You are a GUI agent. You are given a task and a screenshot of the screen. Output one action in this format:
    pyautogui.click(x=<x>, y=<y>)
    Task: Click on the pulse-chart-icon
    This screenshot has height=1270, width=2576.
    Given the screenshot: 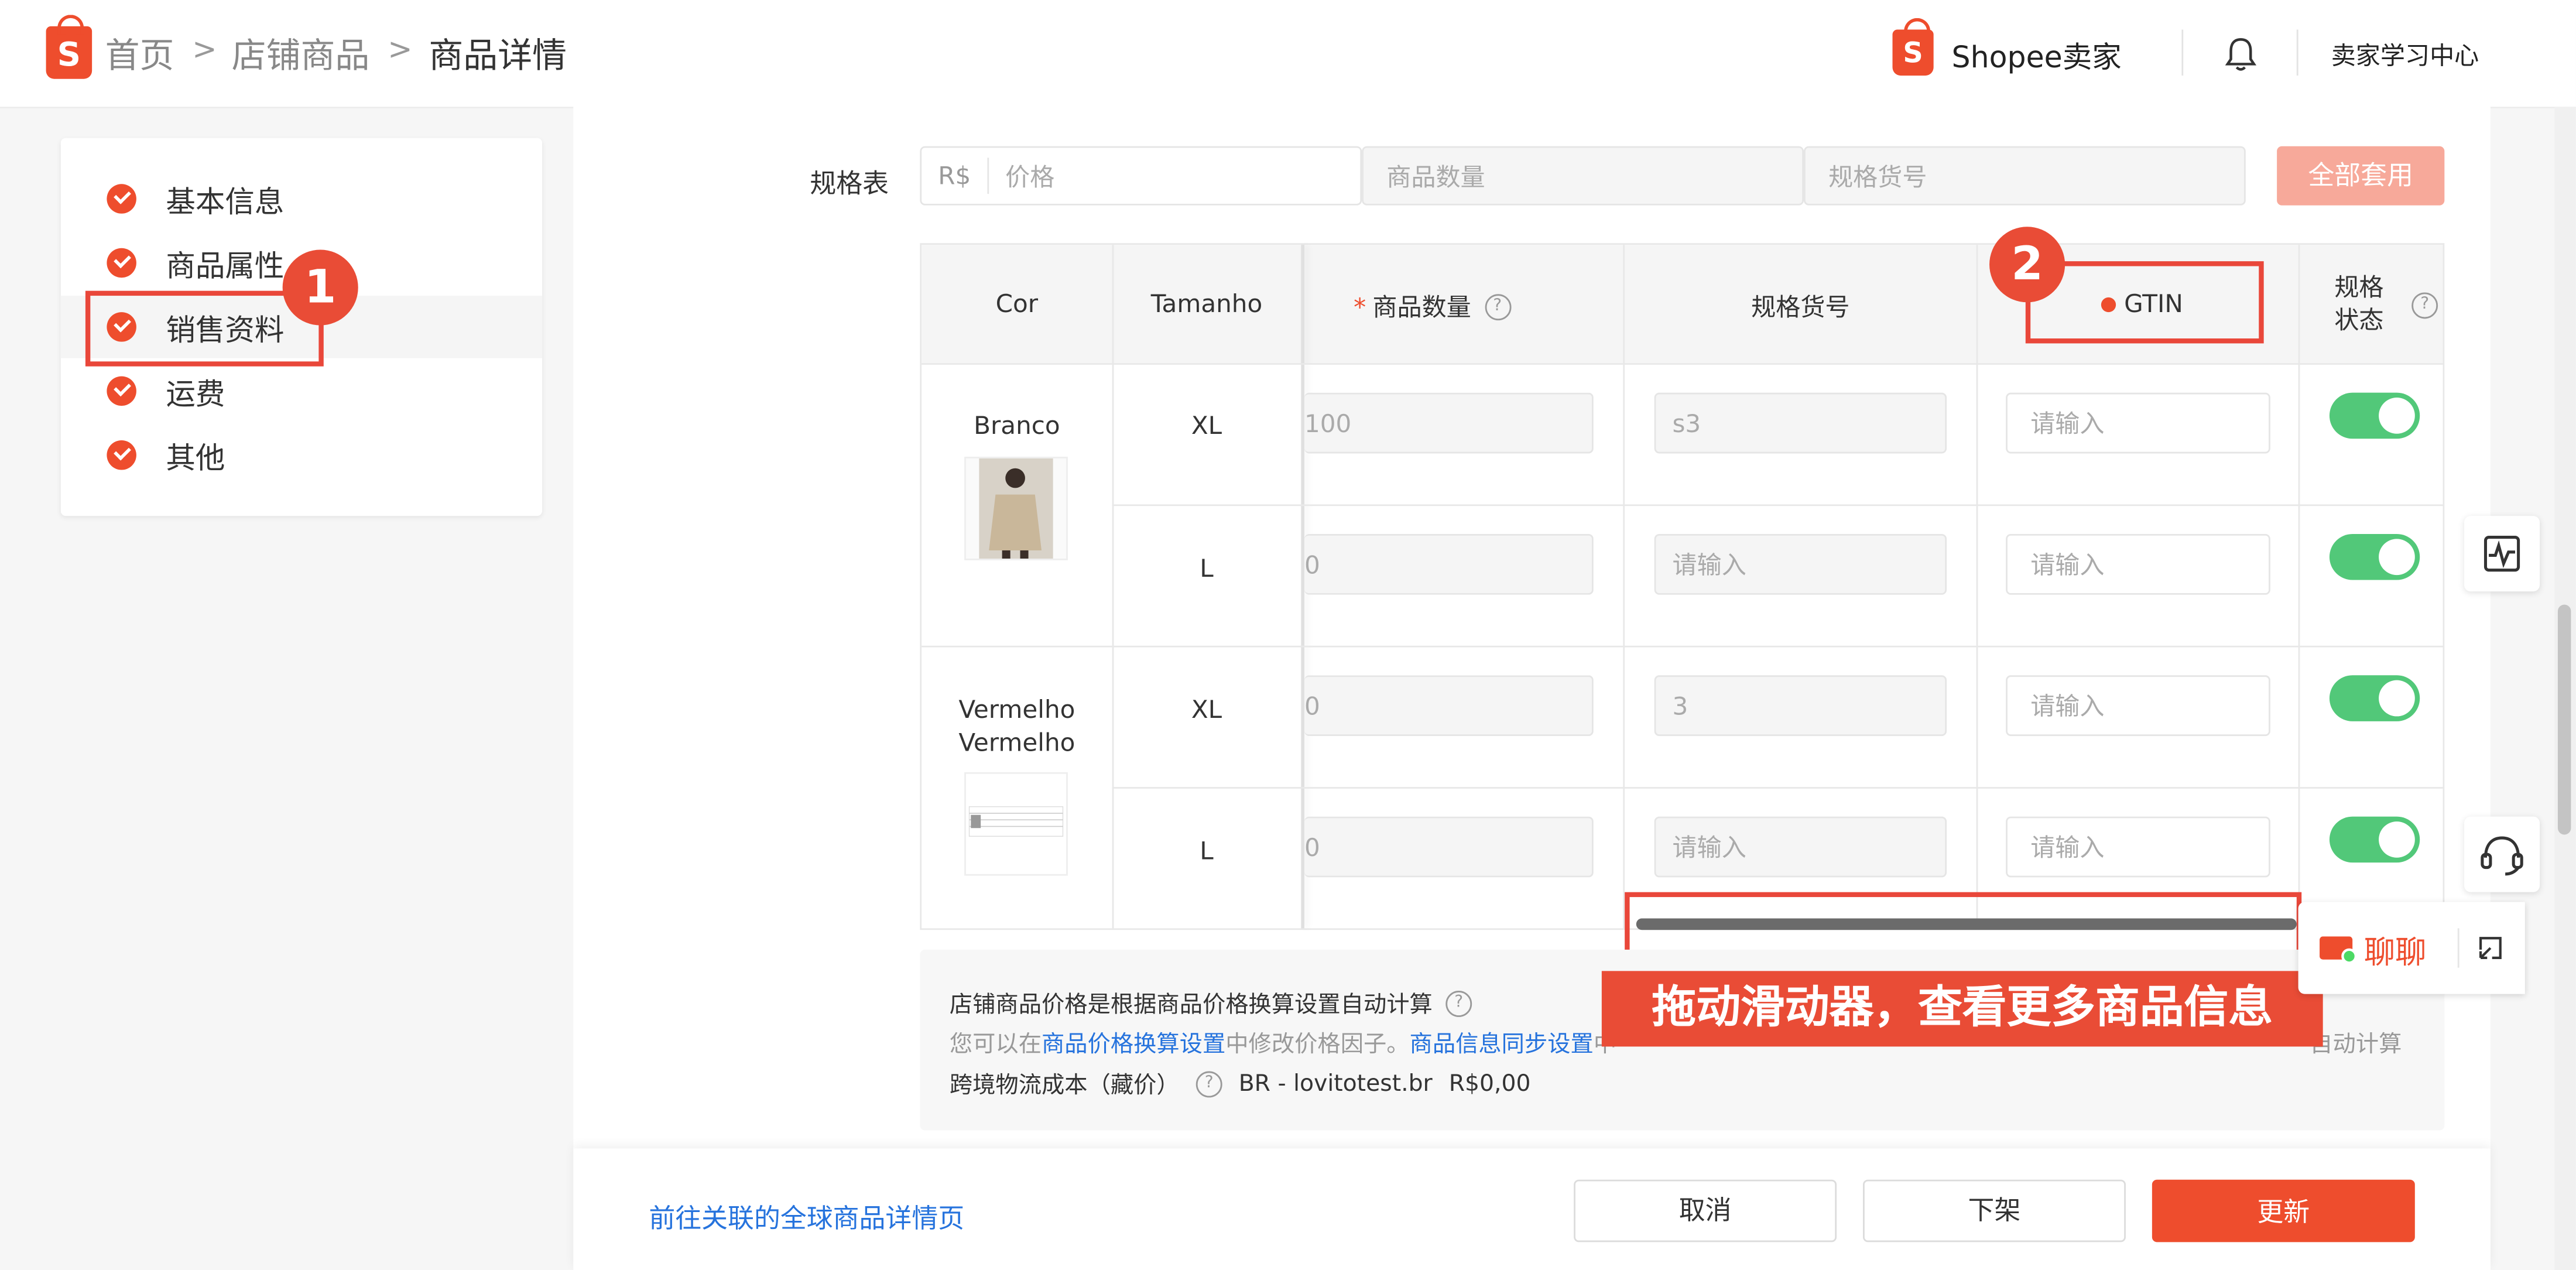 What is the action you would take?
    pyautogui.click(x=2501, y=554)
    